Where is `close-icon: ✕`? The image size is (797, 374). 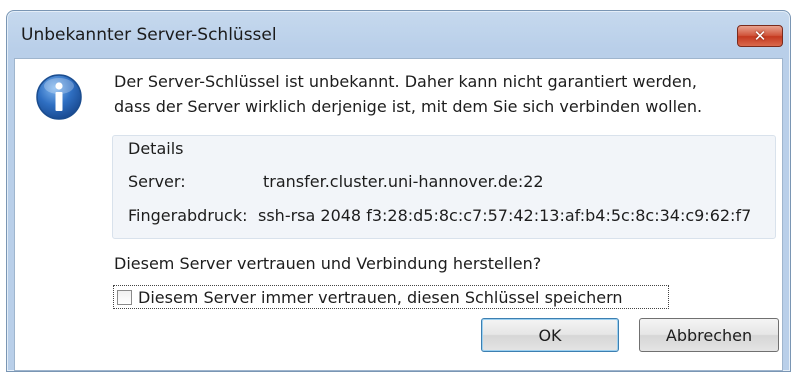
close-icon: ✕ is located at coordinates (760, 36).